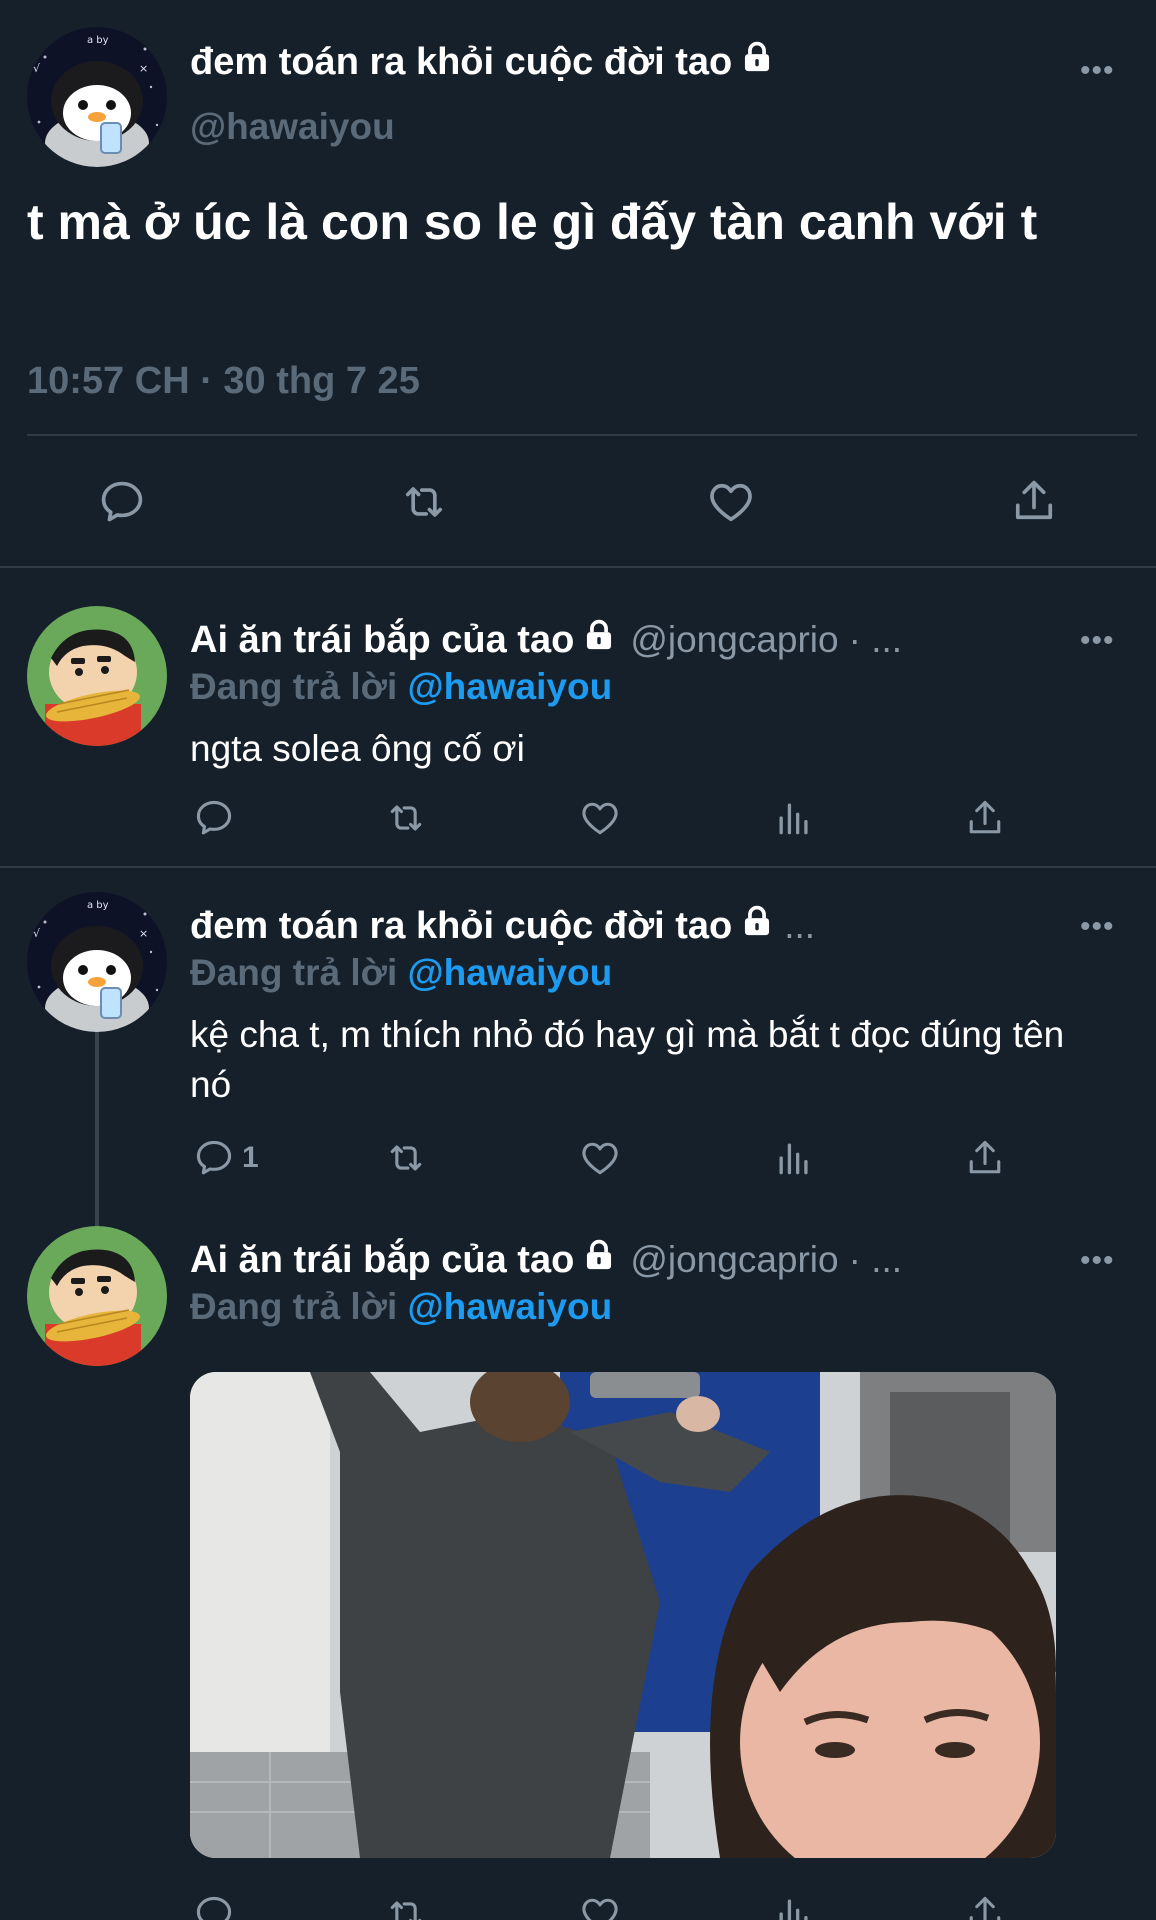 The height and width of the screenshot is (1920, 1156). Describe the element at coordinates (225, 1158) in the screenshot. I see `reply-icon: 1` at that location.